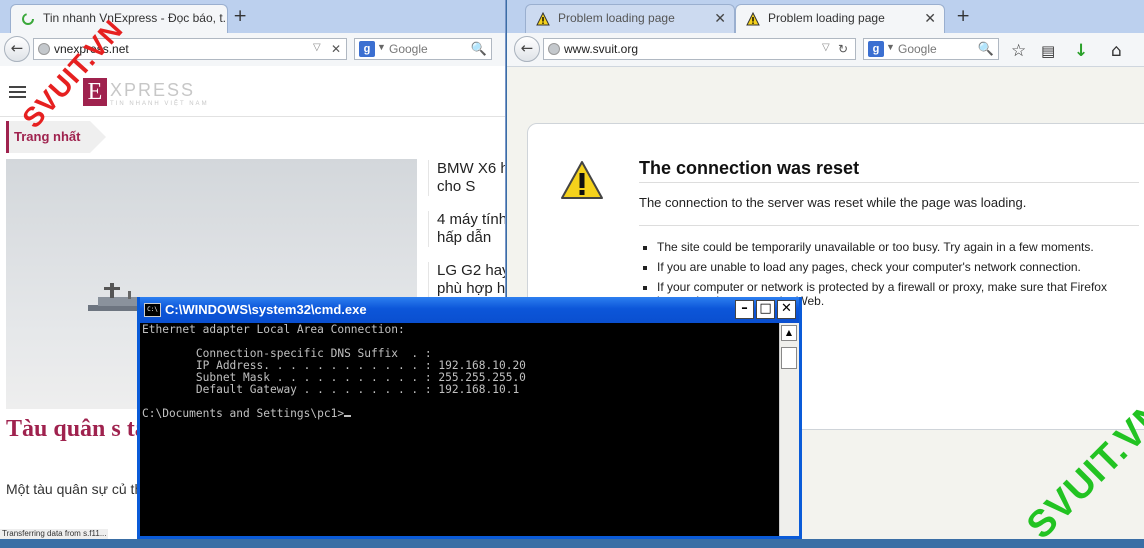 The width and height of the screenshot is (1144, 548). Describe the element at coordinates (765, 309) in the screenshot. I see `maximize-icon: □` at that location.